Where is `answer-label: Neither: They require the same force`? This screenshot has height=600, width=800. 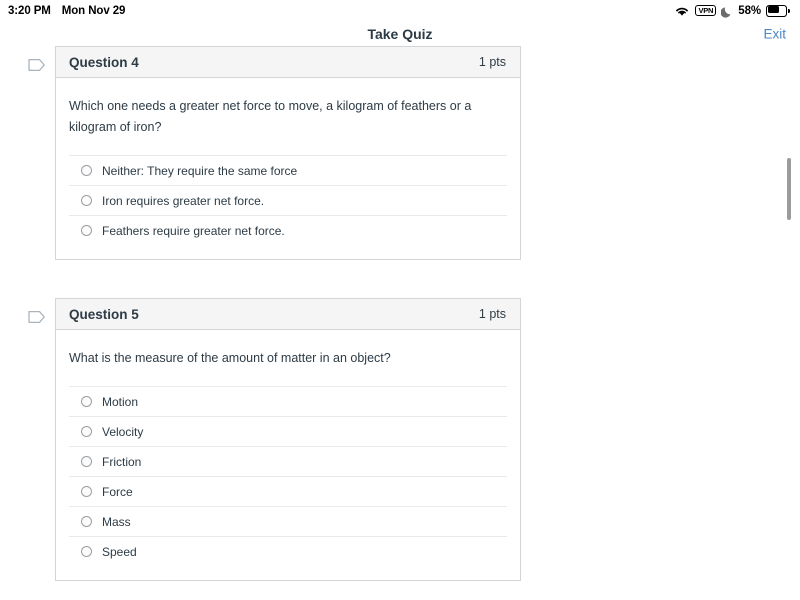 answer-label: Neither: They require the same force is located at coordinates (200, 170).